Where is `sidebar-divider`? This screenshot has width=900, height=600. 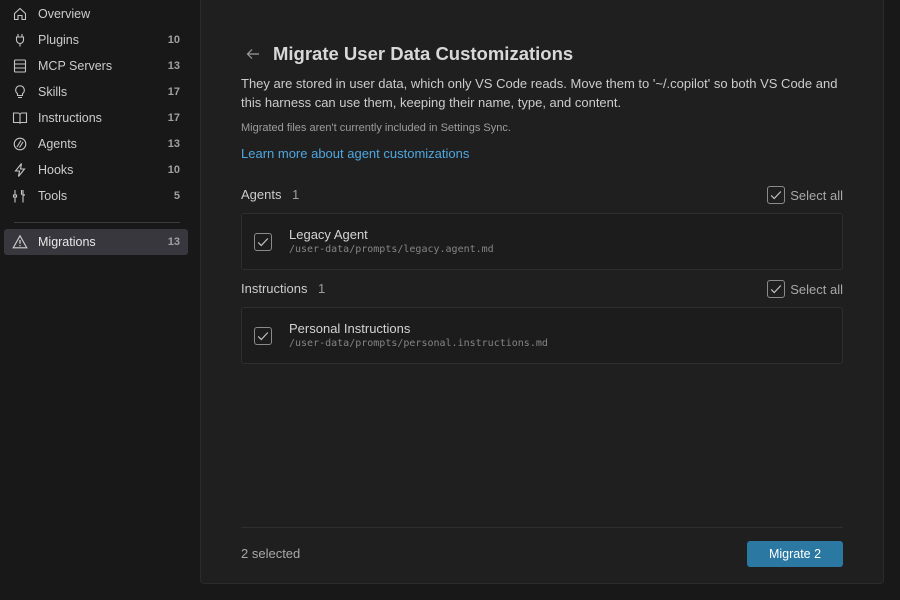
sidebar-divider is located at coordinates (97, 222).